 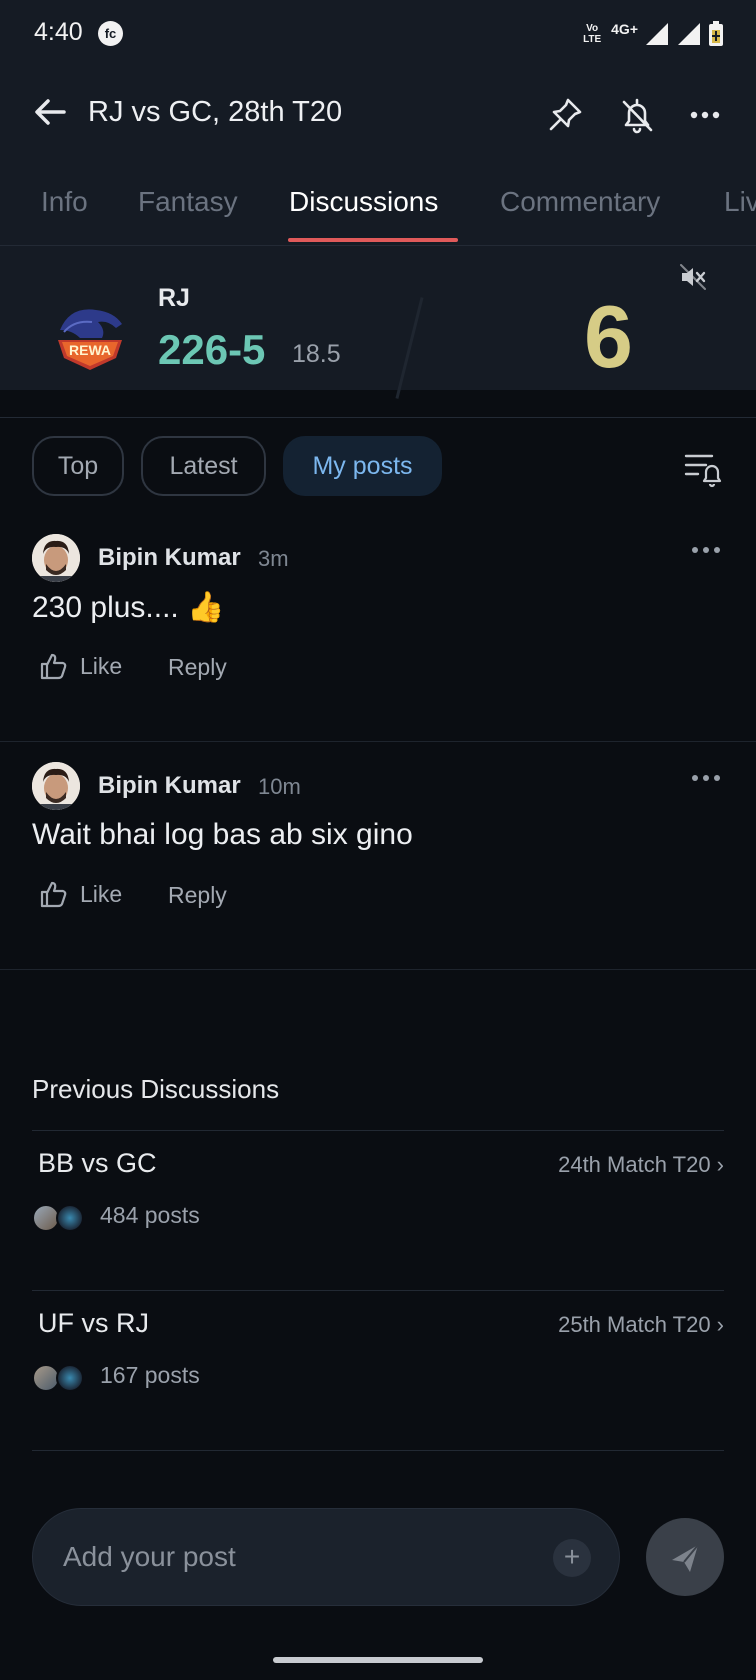 I want to click on post-input, so click(x=298, y=1557).